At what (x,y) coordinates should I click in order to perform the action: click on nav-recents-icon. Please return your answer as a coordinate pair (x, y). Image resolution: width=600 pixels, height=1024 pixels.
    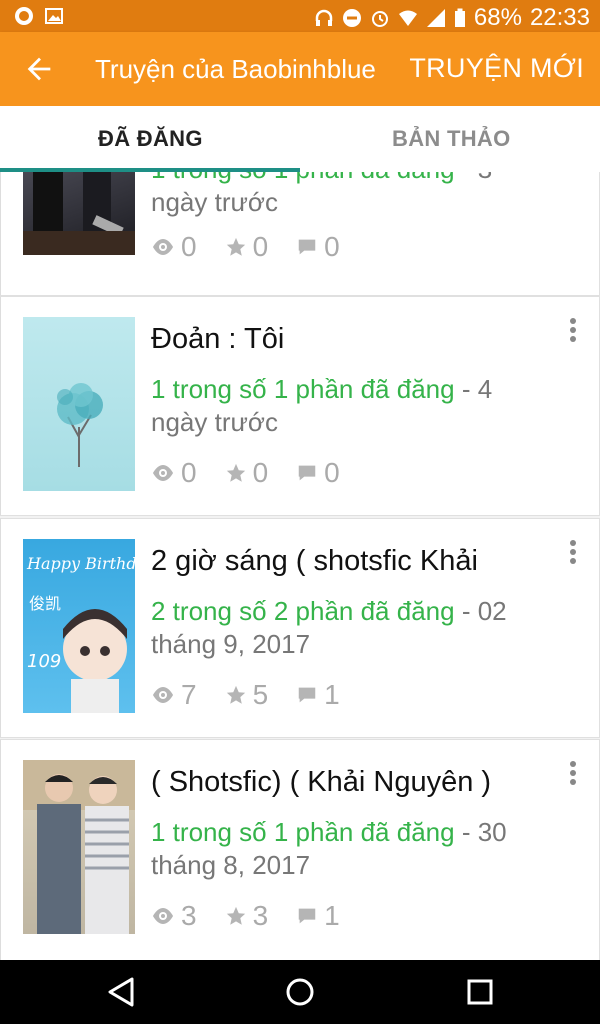
    Looking at the image, I should click on (480, 992).